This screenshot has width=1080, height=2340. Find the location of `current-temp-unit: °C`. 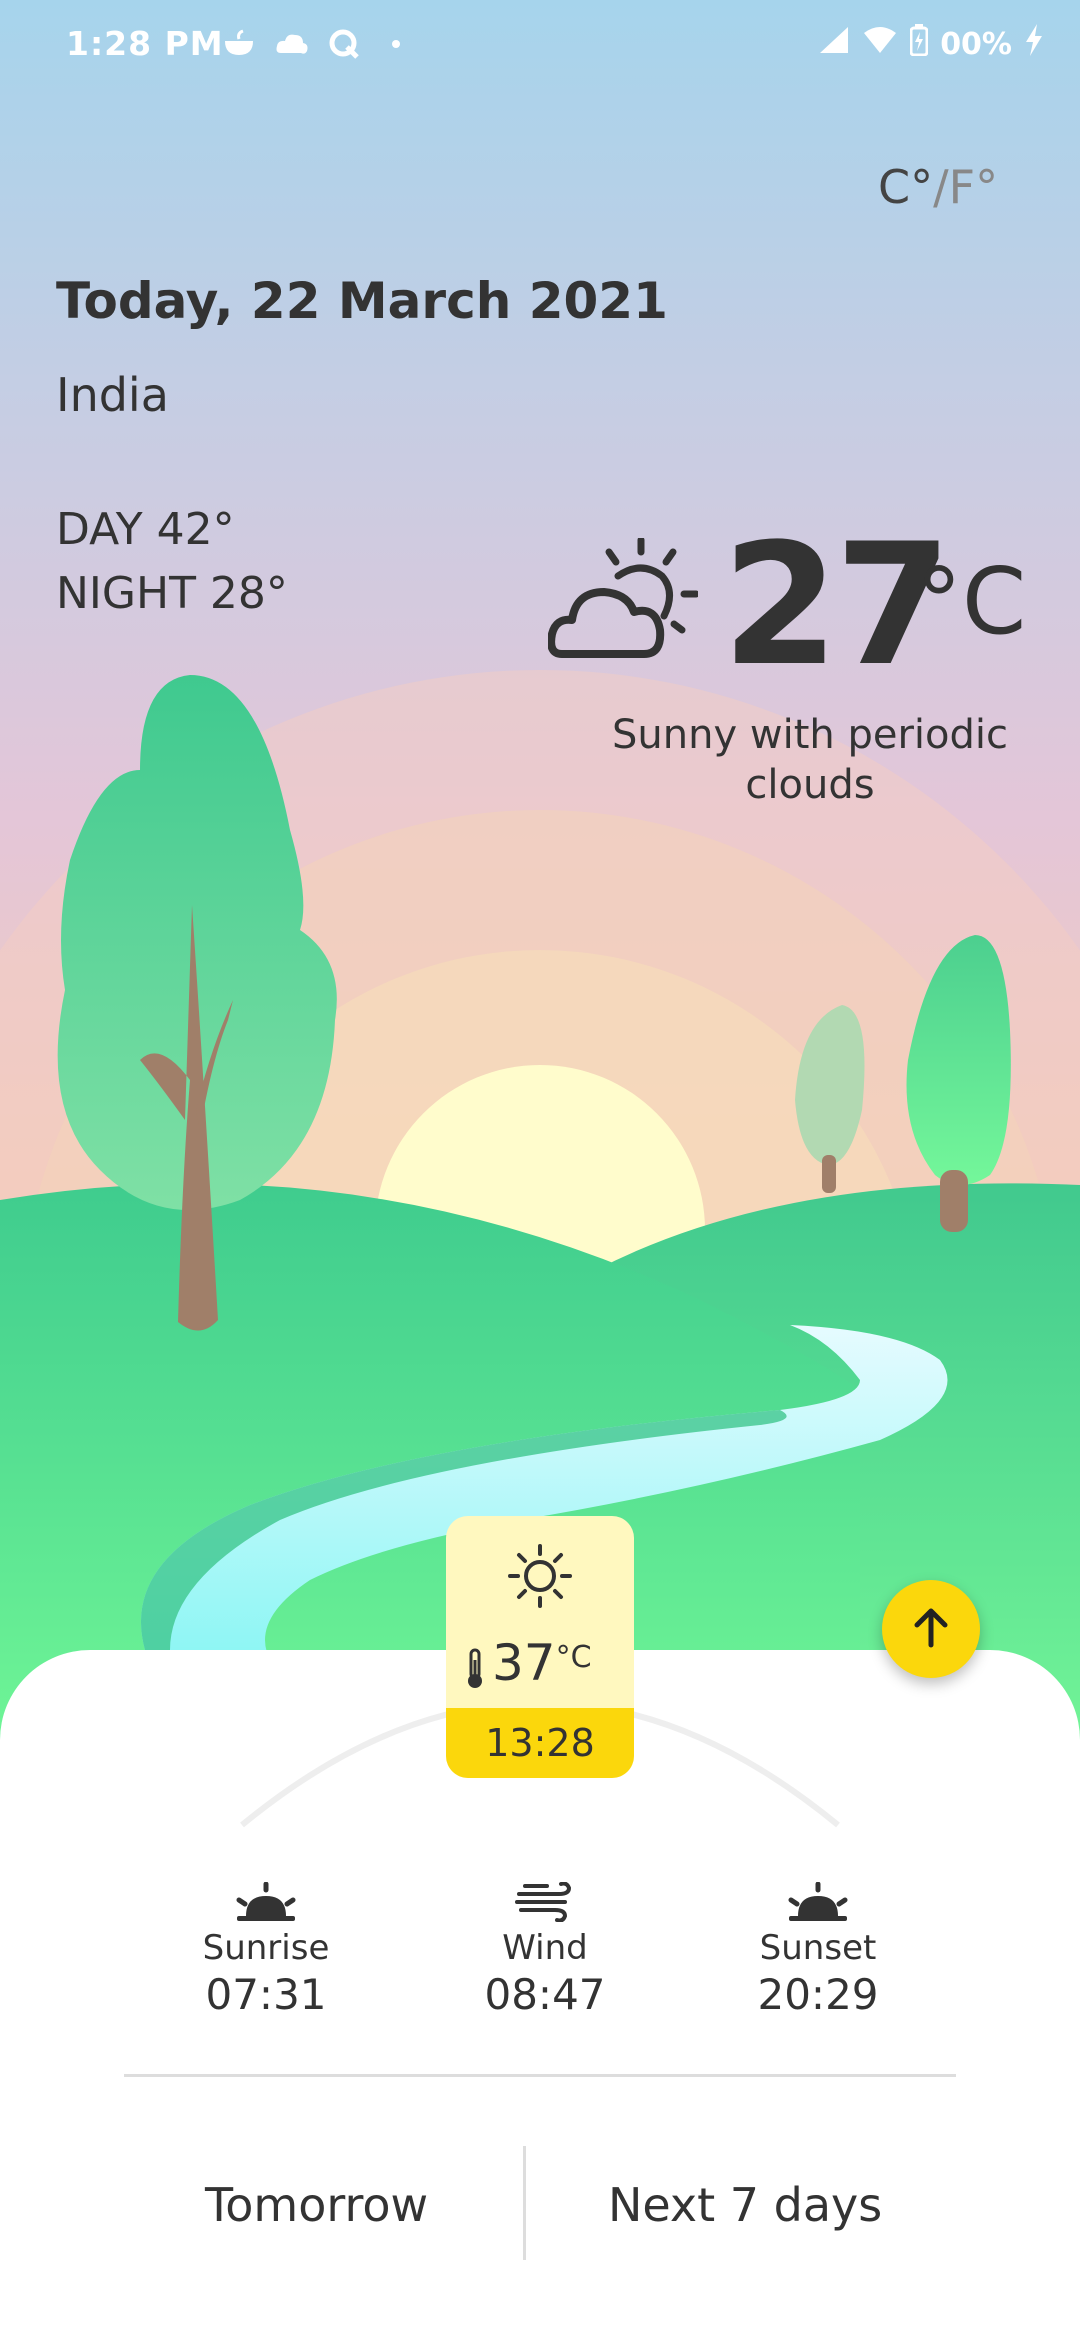

current-temp-unit: °C is located at coordinates (971, 601).